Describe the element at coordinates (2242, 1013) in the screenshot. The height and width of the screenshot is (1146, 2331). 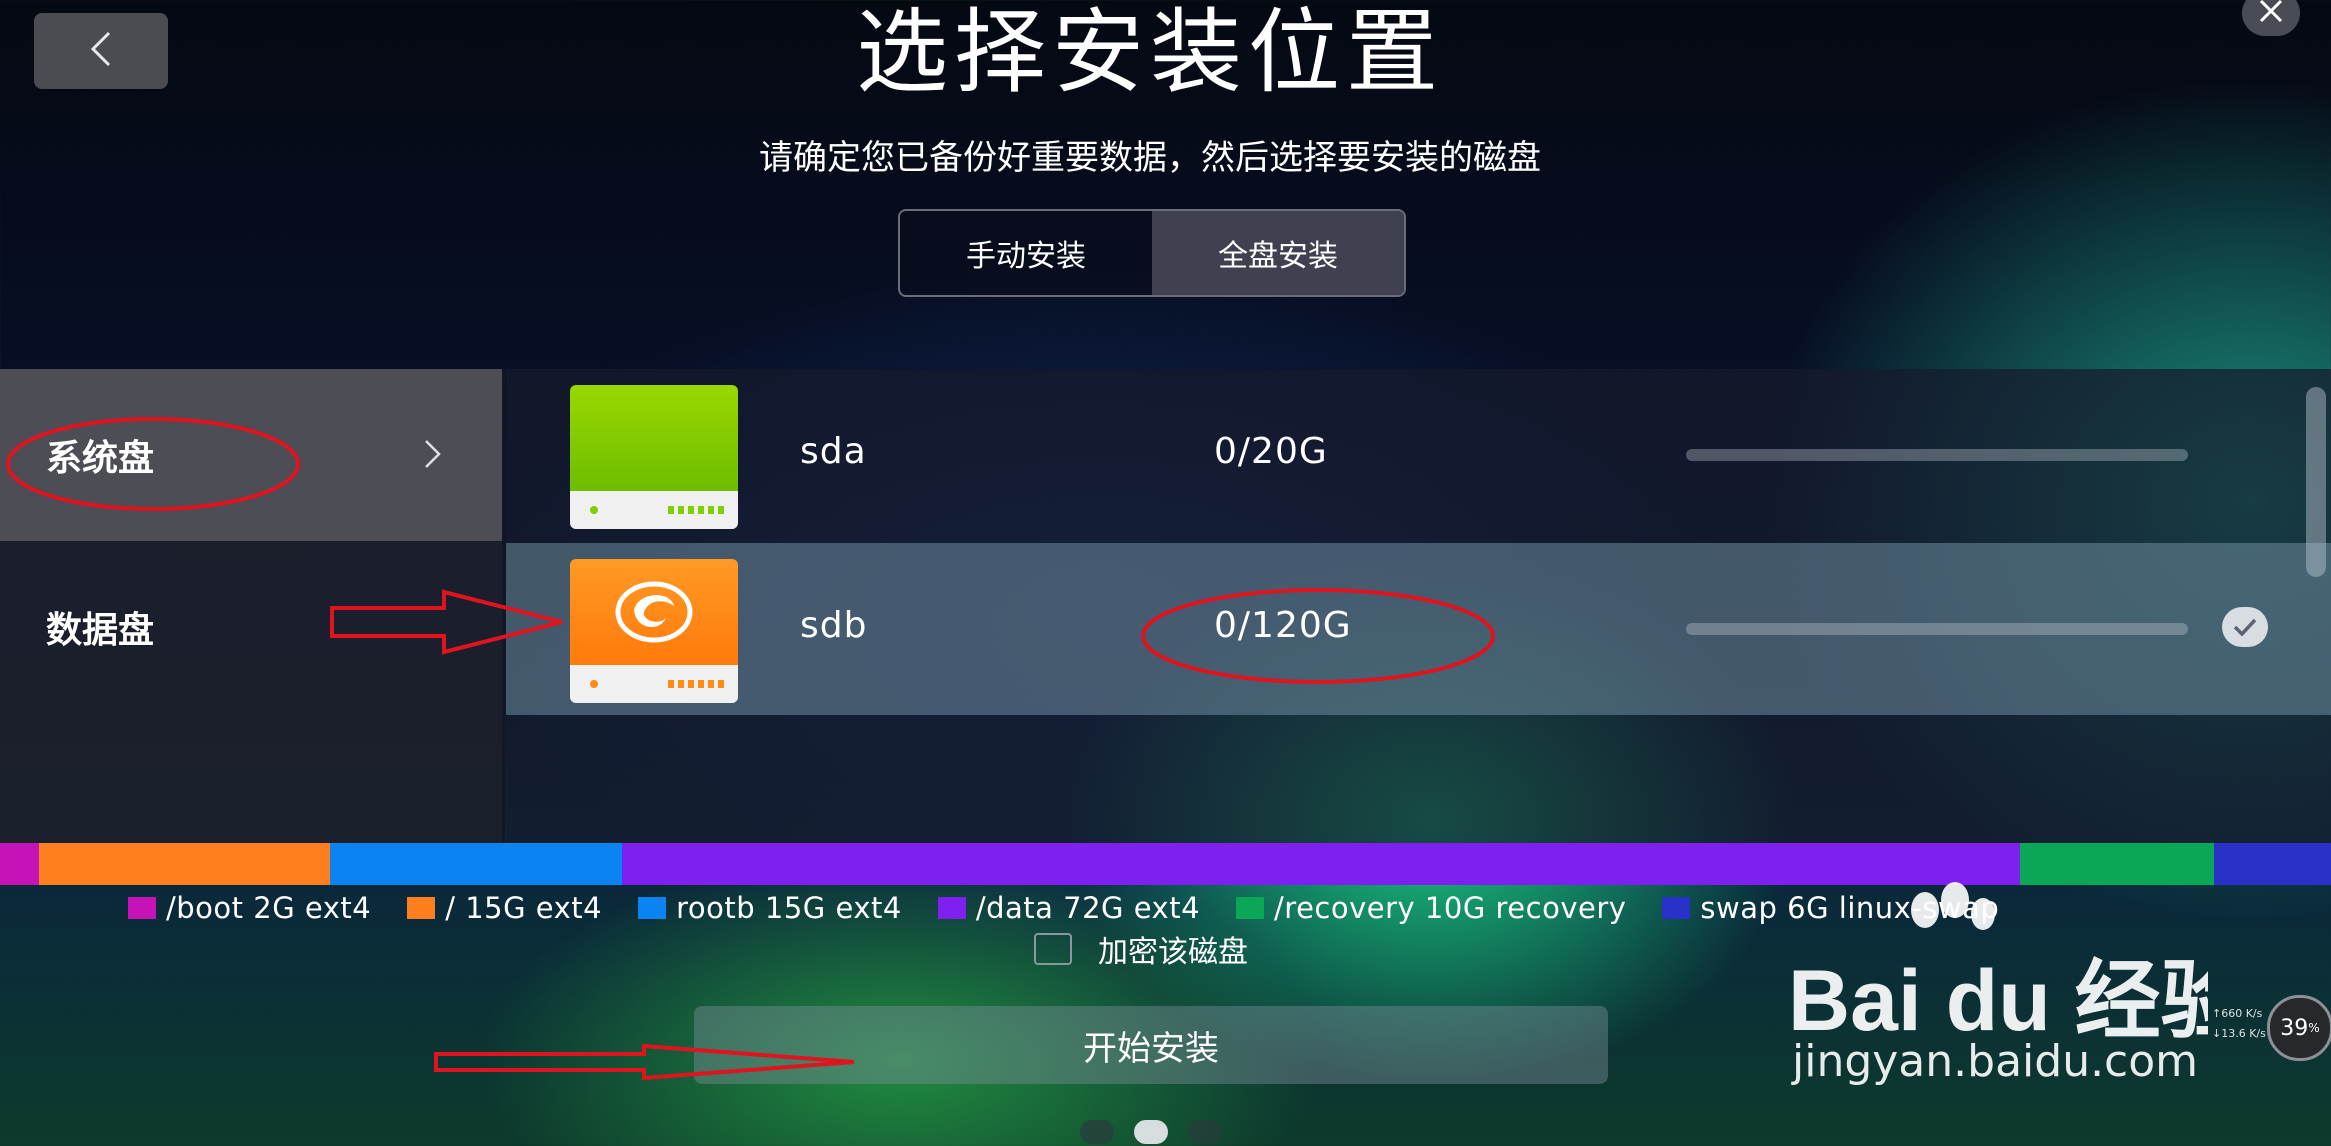
I see `upload-speed: 660 K/s` at that location.